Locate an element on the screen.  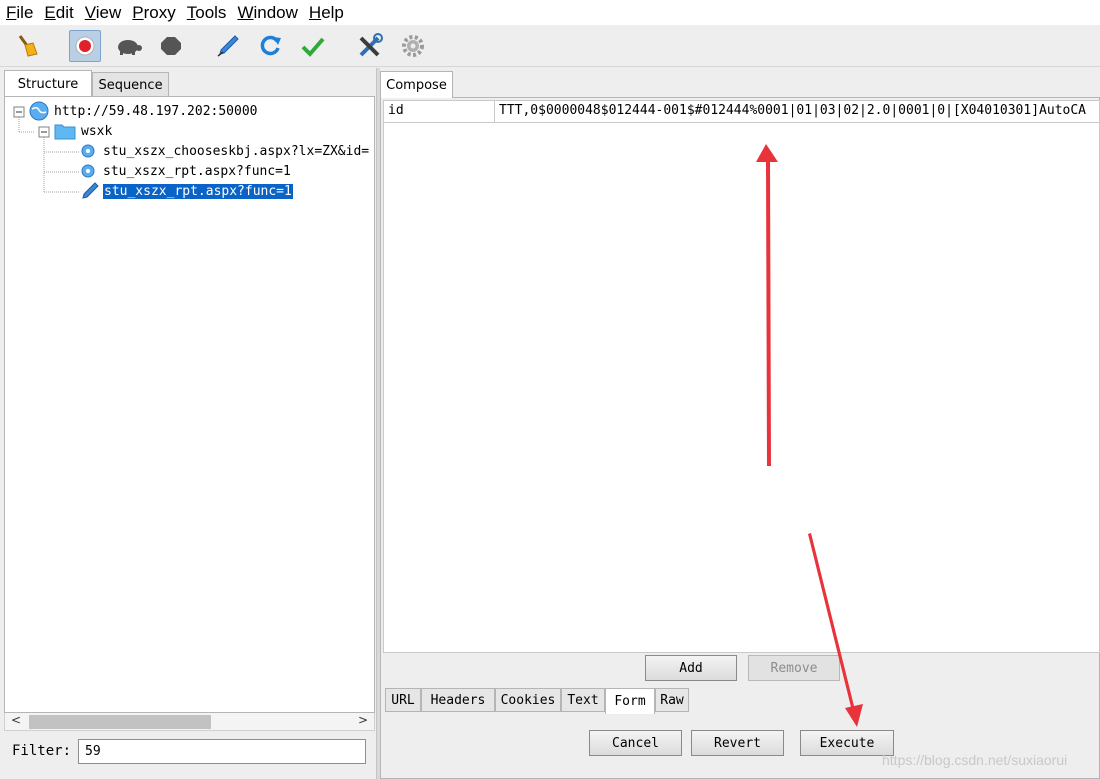
tab-cookies: Cookies is located at coordinates (528, 700).